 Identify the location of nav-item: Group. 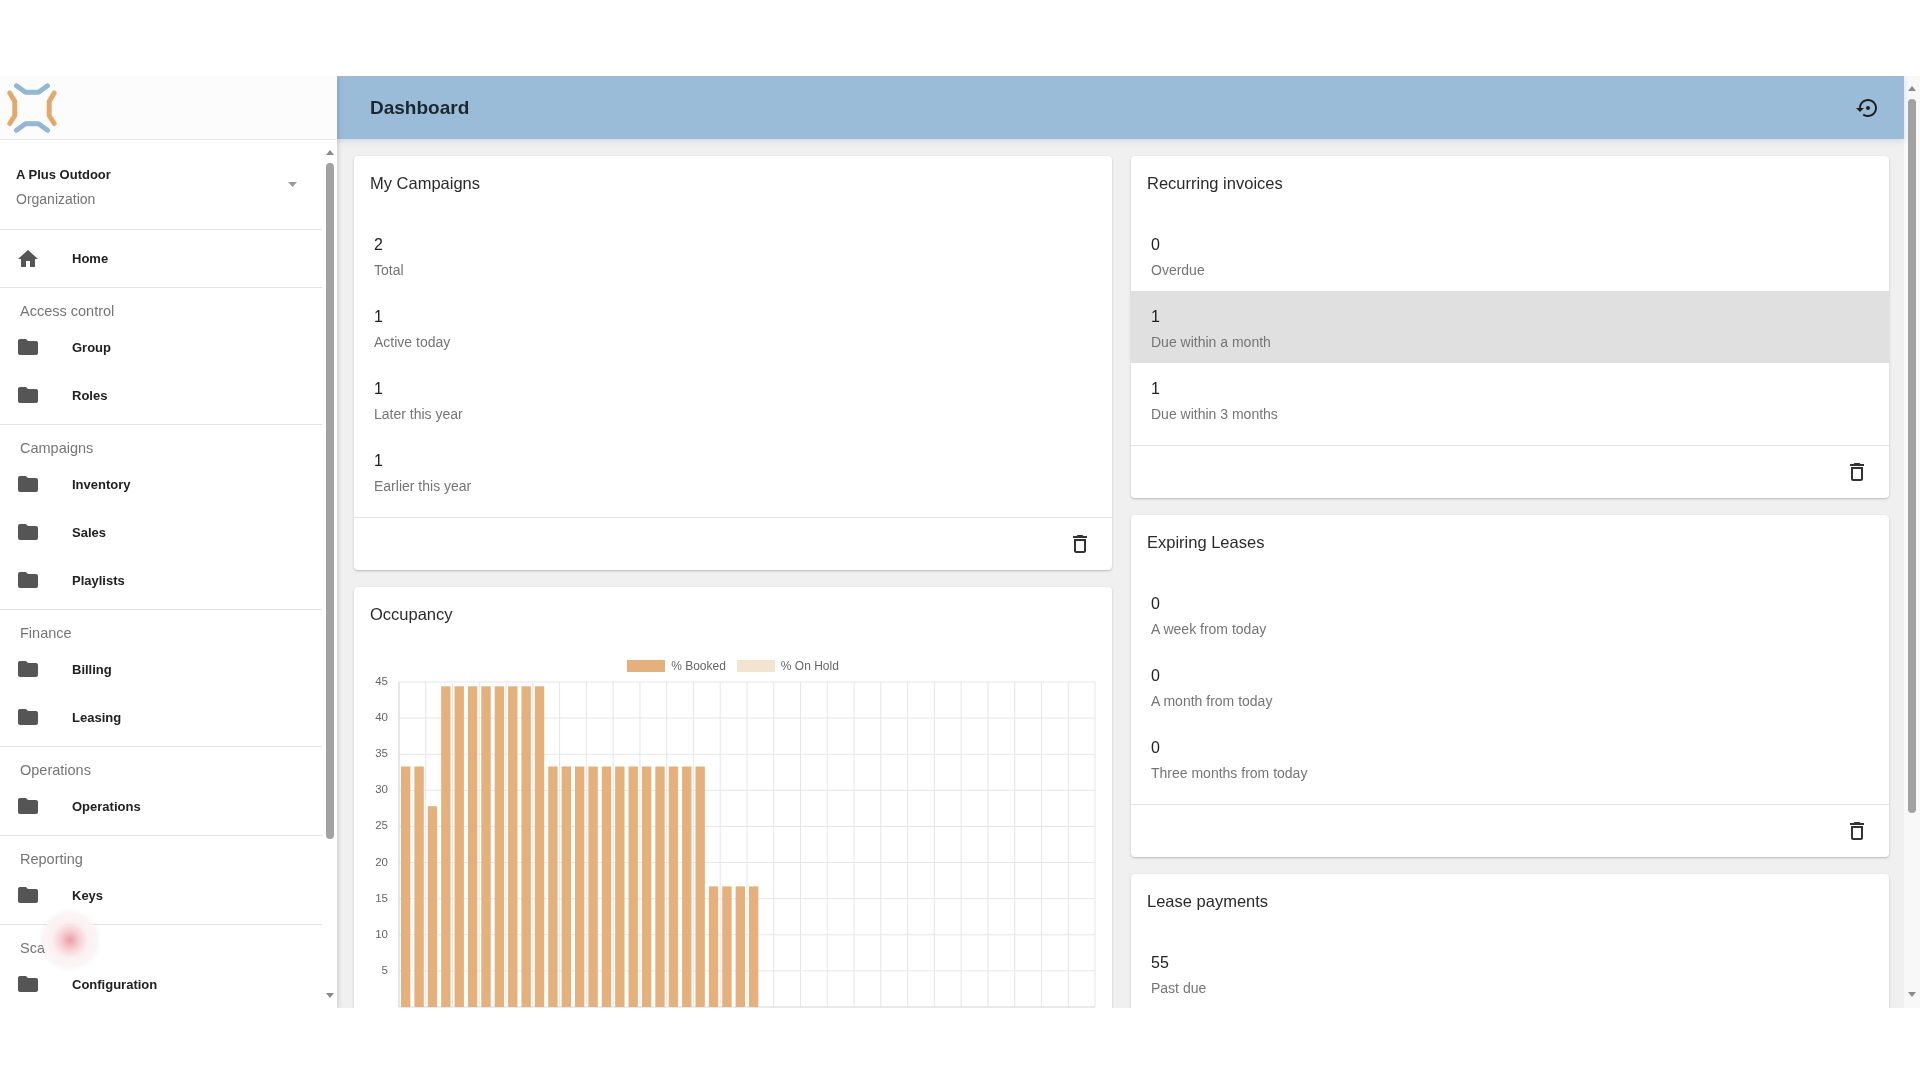
(161, 347).